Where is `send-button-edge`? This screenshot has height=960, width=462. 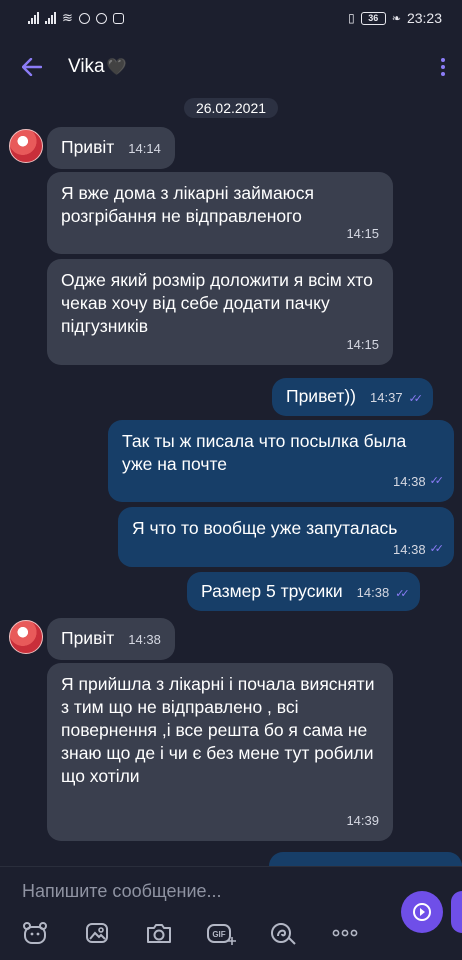 send-button-edge is located at coordinates (456, 912).